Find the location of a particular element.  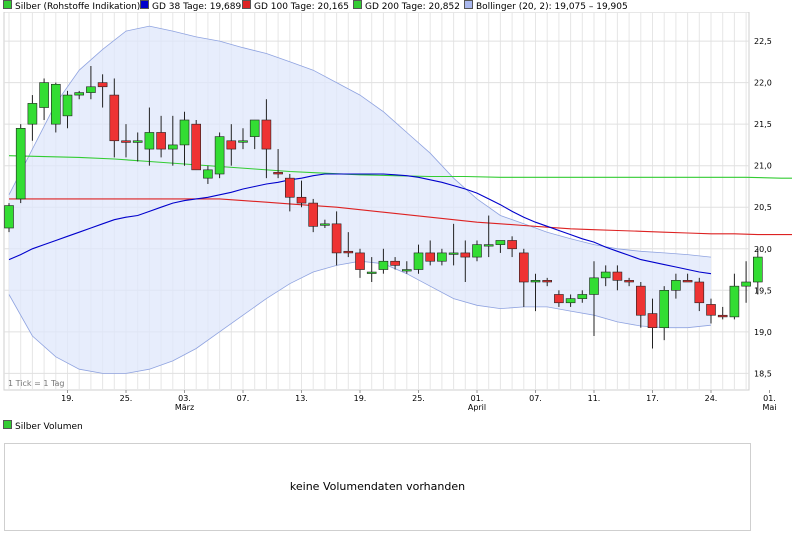

legend-label-gd200: GD 200 Tage: 20,852 is located at coordinates (412, 7).